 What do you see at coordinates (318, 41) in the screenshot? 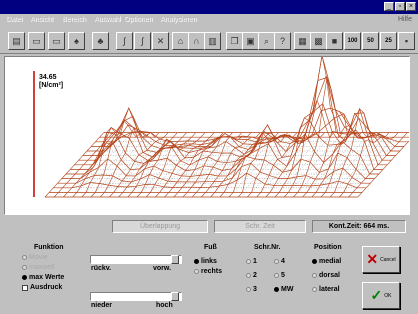
I see `grid-icon: ▩` at bounding box center [318, 41].